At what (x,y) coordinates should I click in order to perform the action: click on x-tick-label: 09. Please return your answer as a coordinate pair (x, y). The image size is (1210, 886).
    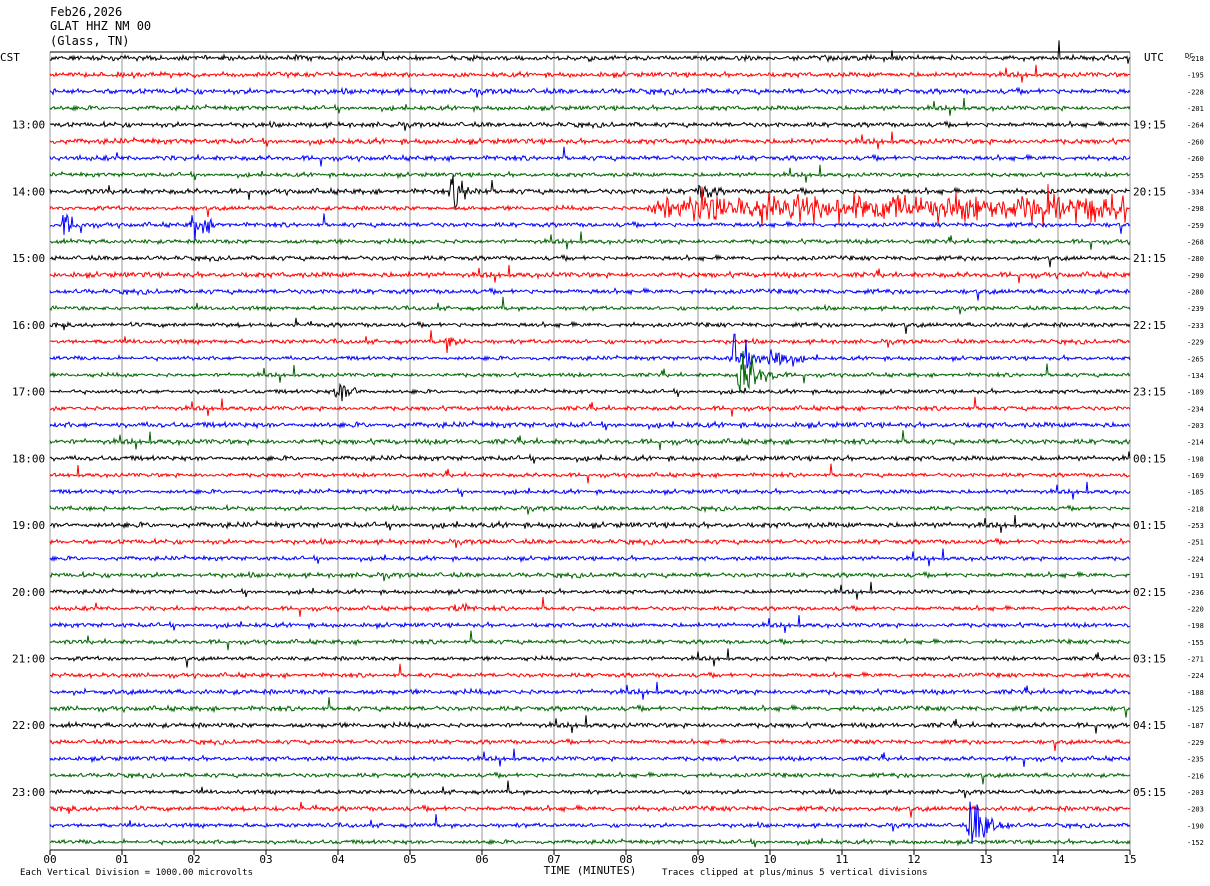
    Looking at the image, I should click on (697, 859).